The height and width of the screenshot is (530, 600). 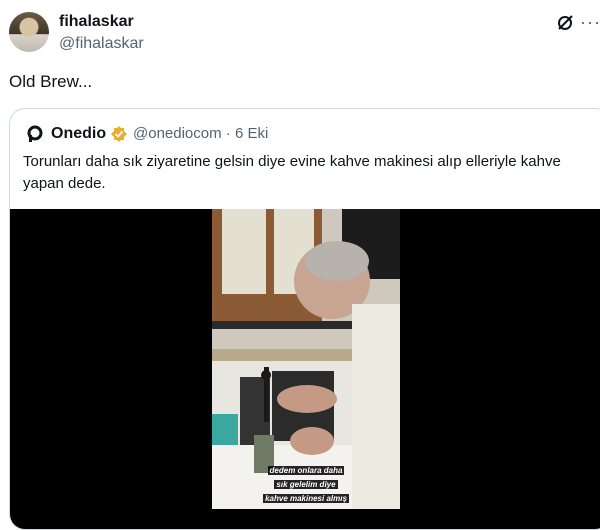 I want to click on more-icon: ···, so click(x=590, y=22).